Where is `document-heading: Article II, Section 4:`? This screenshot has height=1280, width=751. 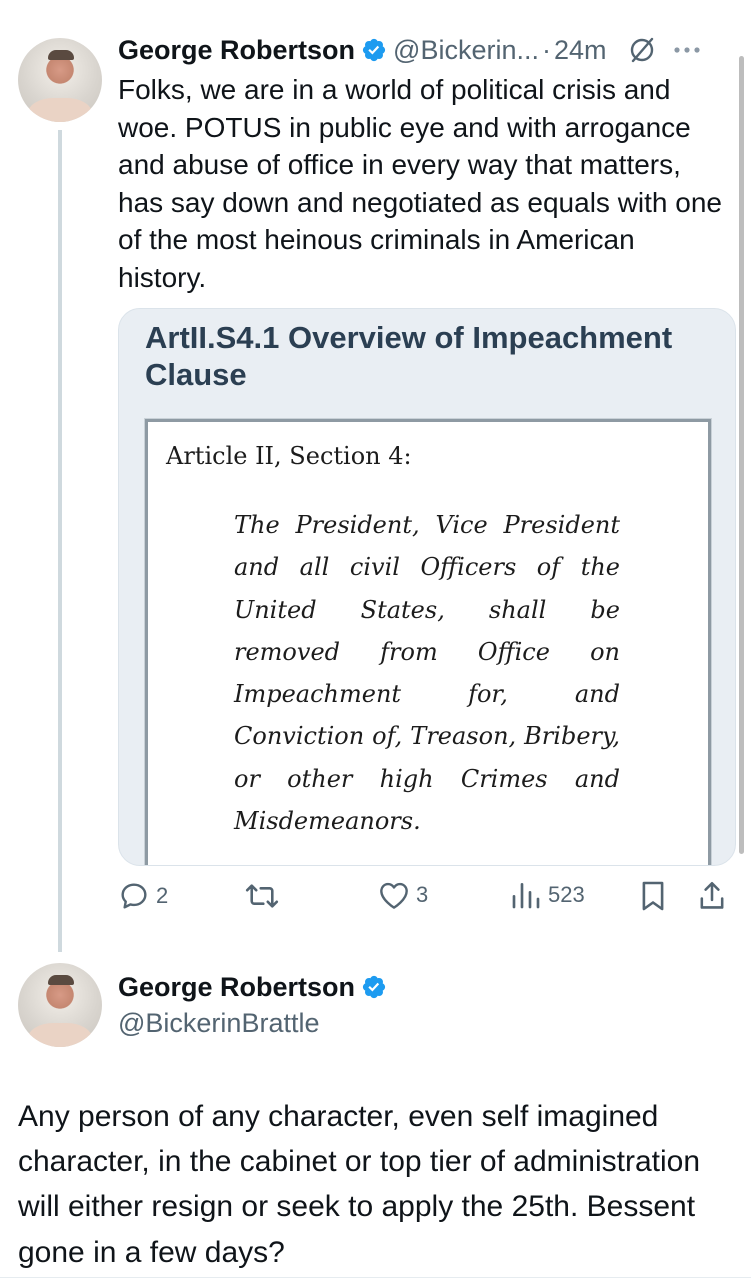 document-heading: Article II, Section 4: is located at coordinates (289, 456).